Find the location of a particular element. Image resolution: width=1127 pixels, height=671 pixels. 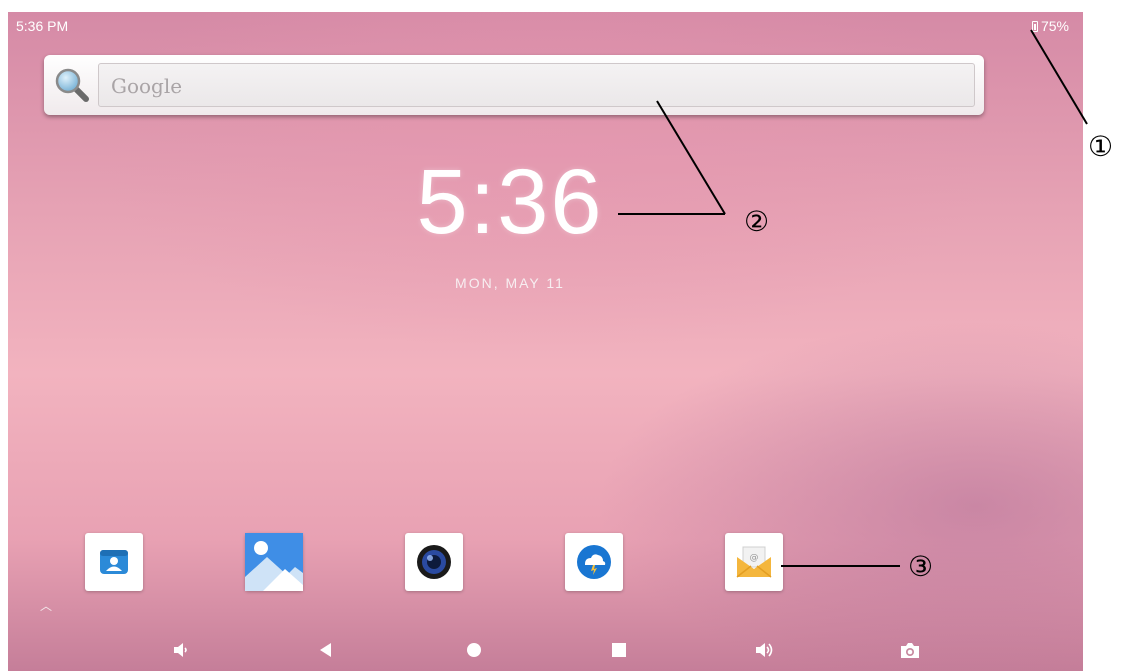

callout-3: ③ is located at coordinates (921, 566).